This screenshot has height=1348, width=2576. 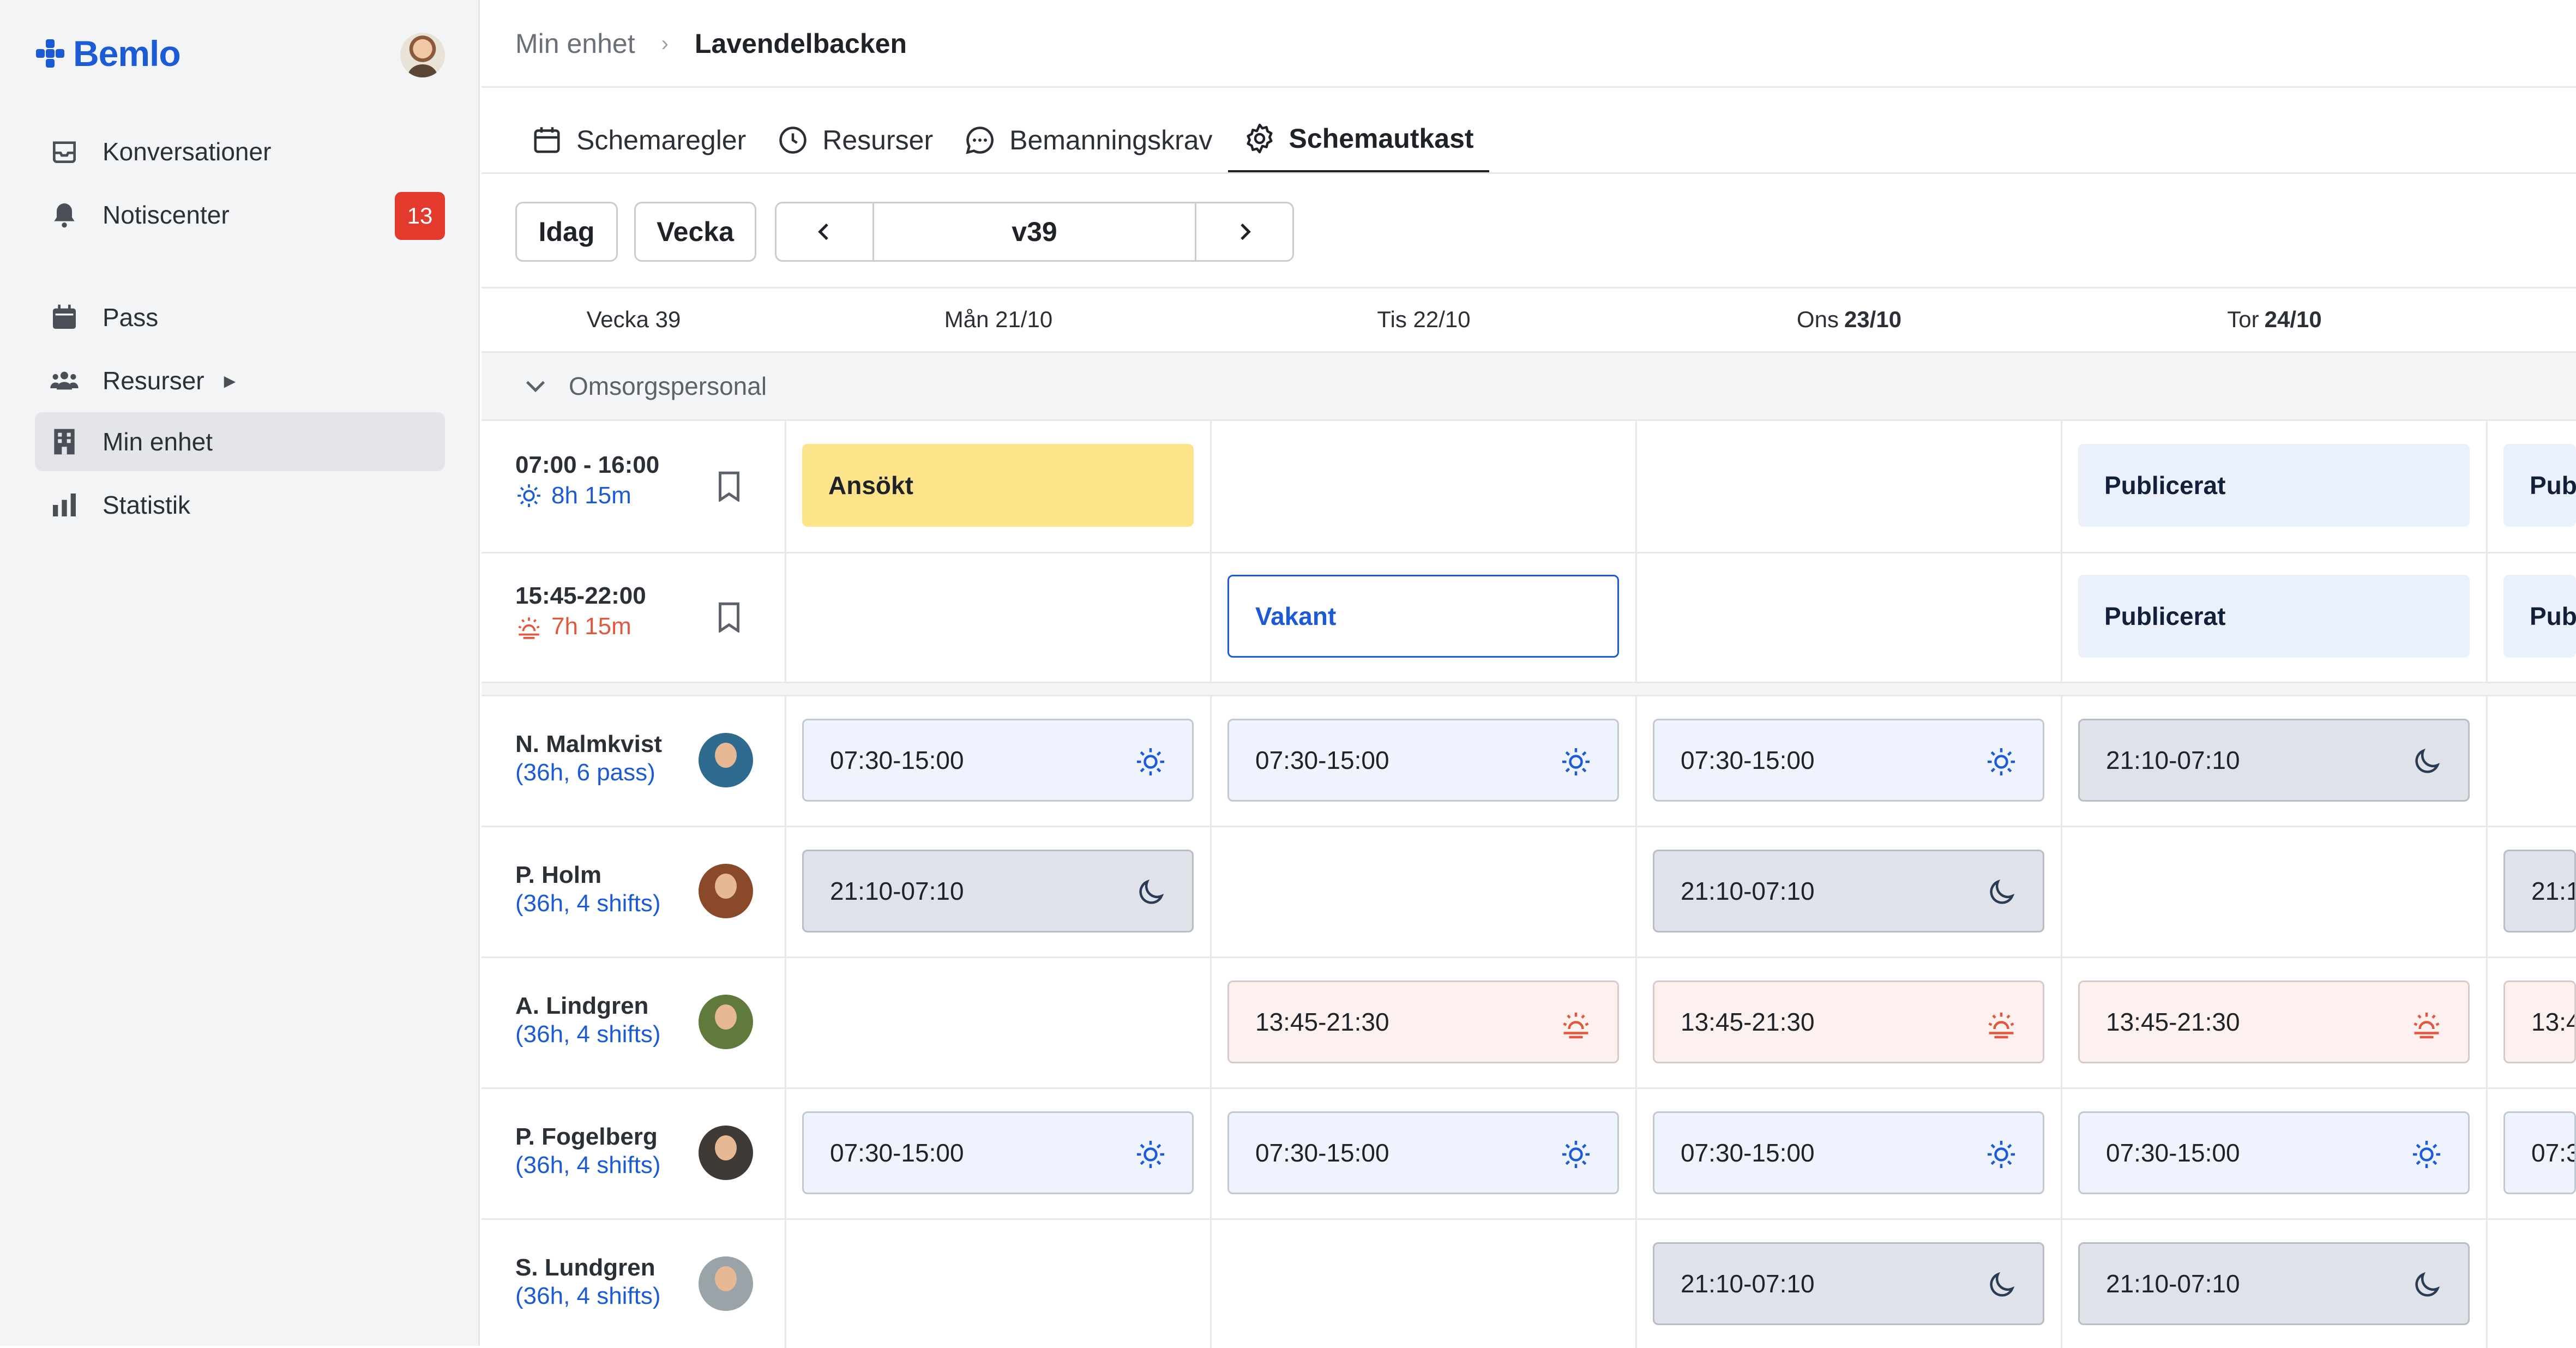 What do you see at coordinates (558, 875) in the screenshot?
I see `staff-name: P. Holm` at bounding box center [558, 875].